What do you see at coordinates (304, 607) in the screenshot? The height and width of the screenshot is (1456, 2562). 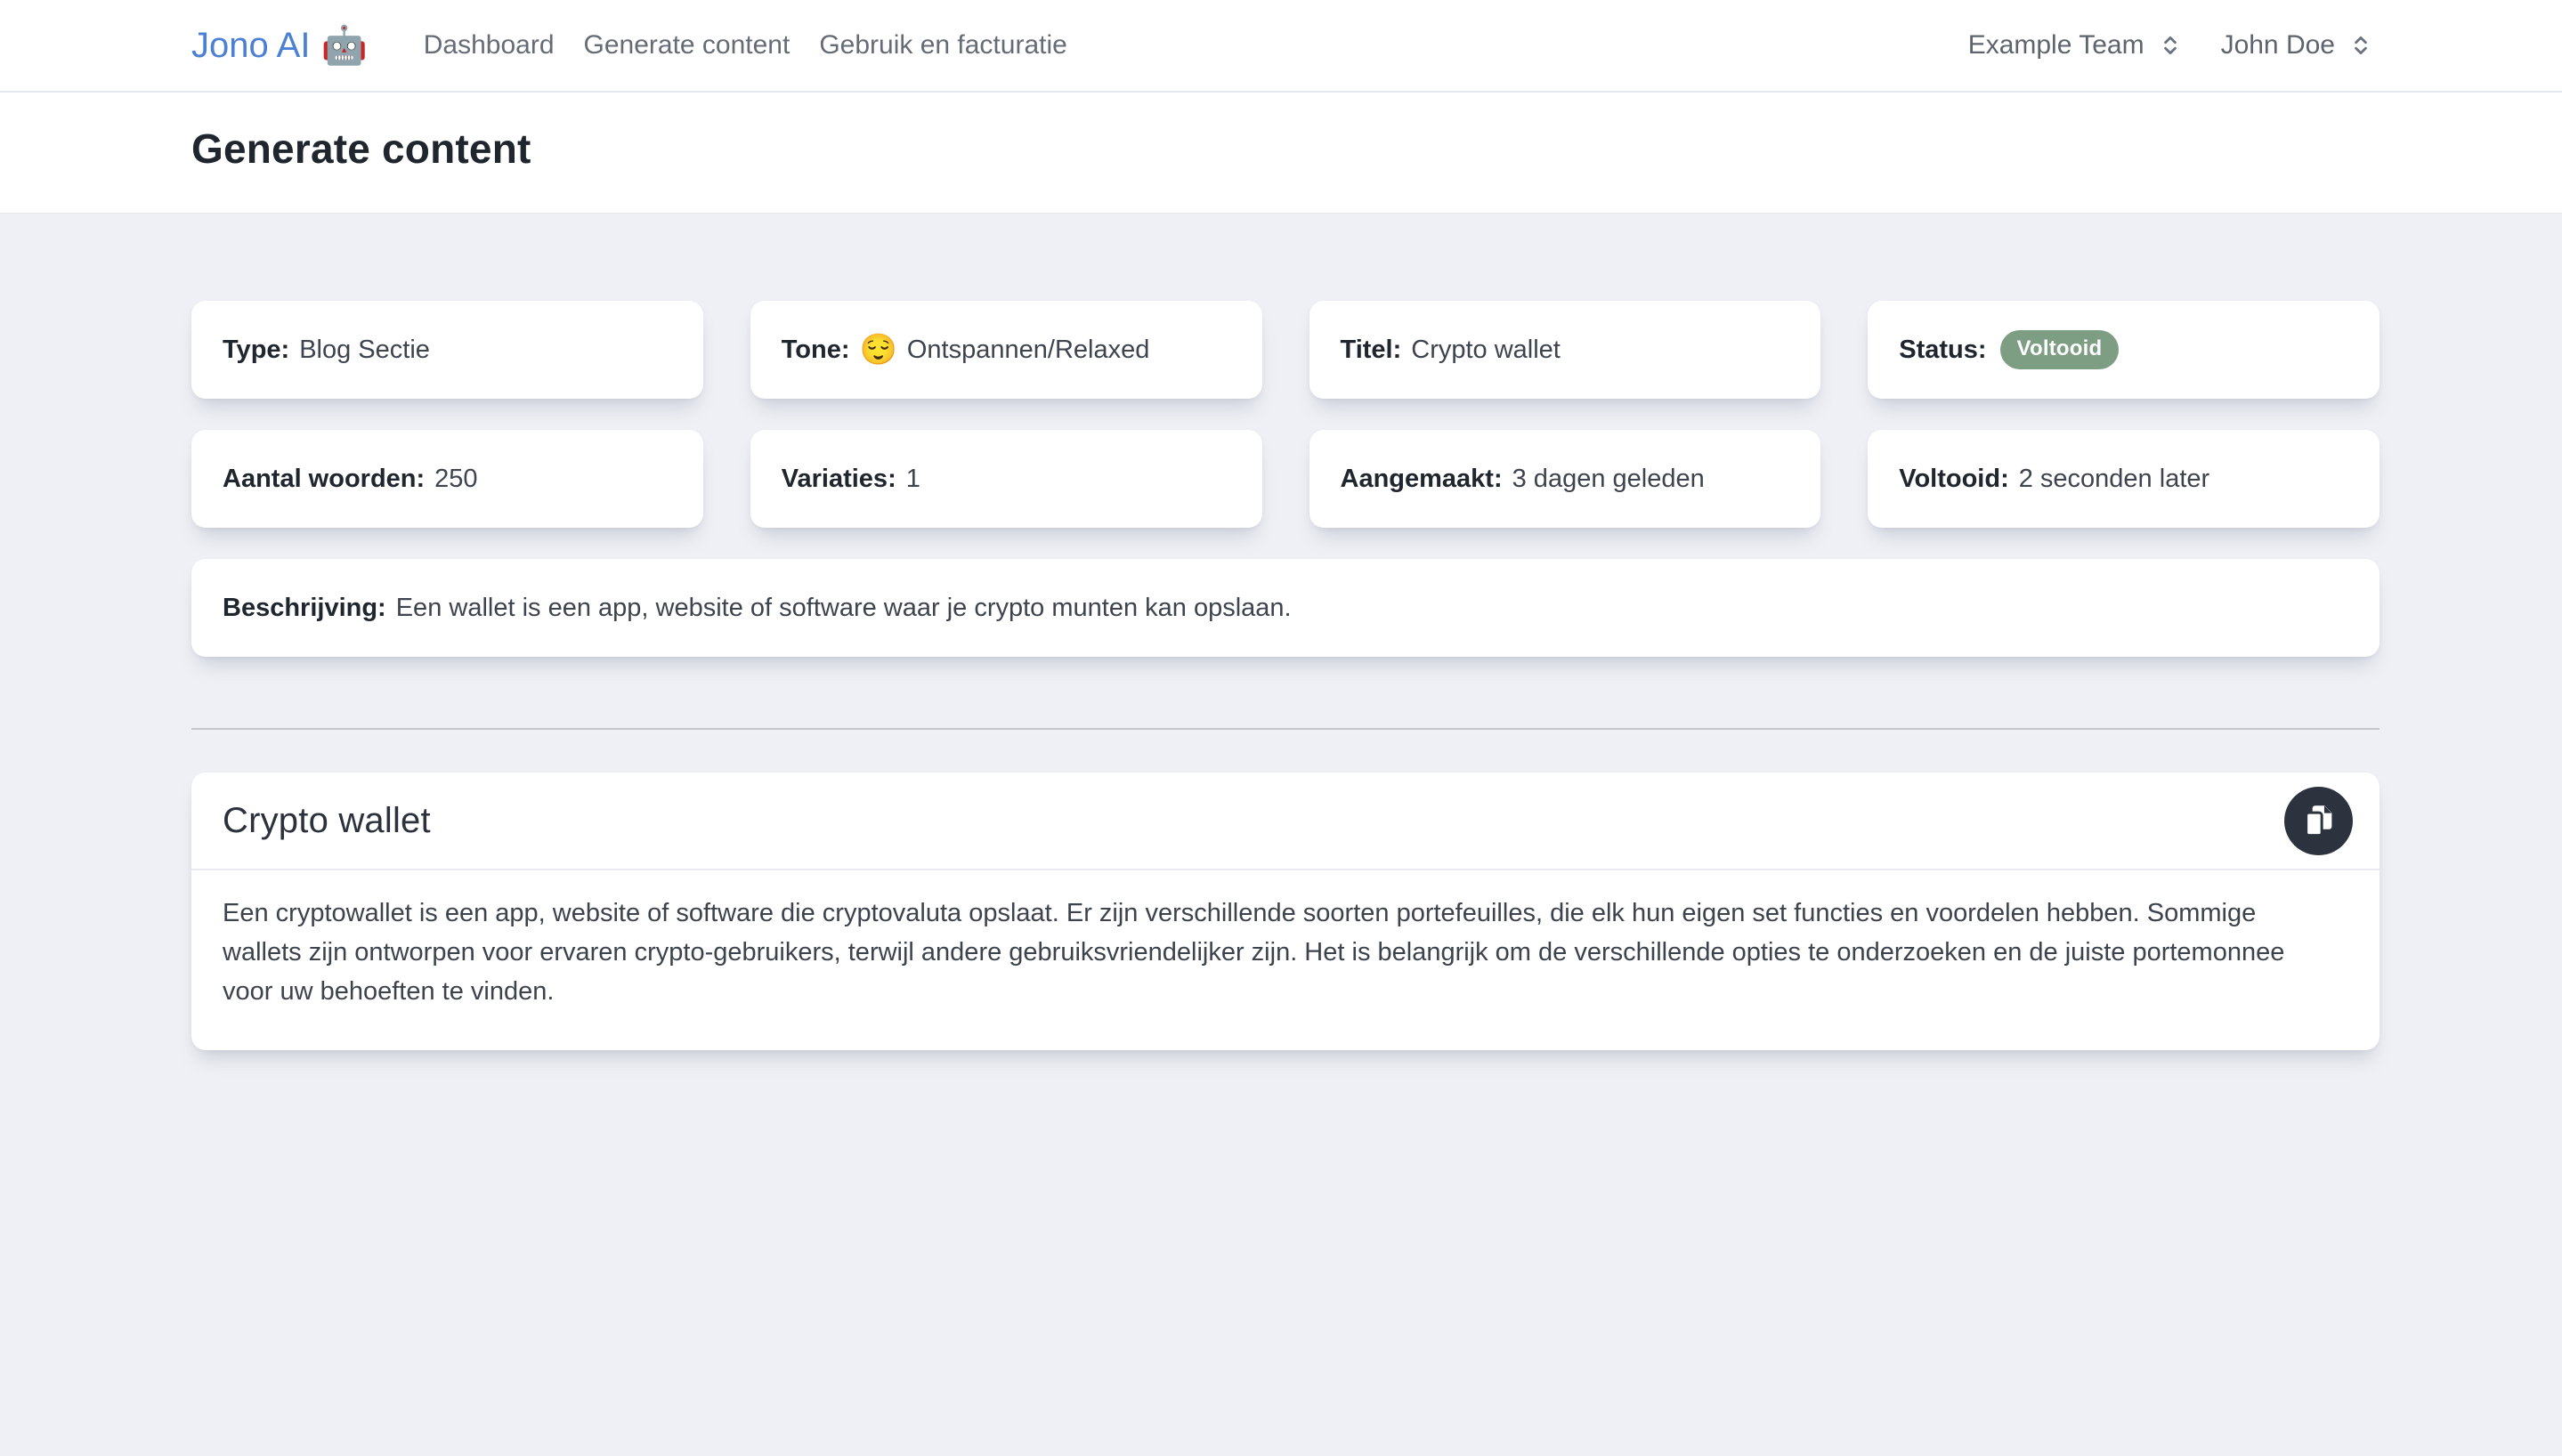 I see `detail-label: Beschrijving:` at bounding box center [304, 607].